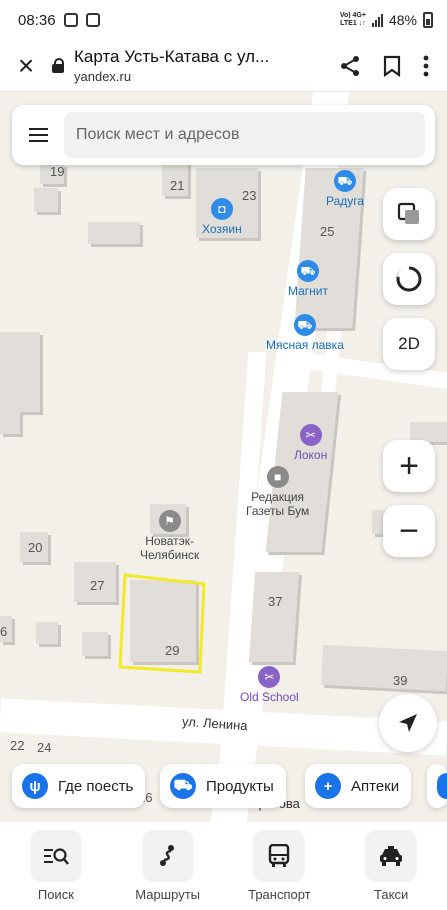 The width and height of the screenshot is (447, 910). I want to click on nav-label: Маршруты, so click(167, 894).